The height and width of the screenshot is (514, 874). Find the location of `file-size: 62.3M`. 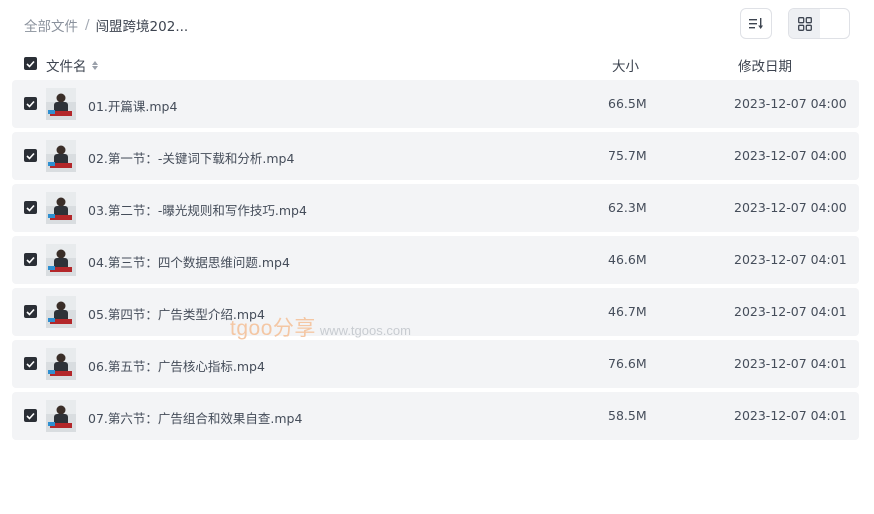

file-size: 62.3M is located at coordinates (627, 207).